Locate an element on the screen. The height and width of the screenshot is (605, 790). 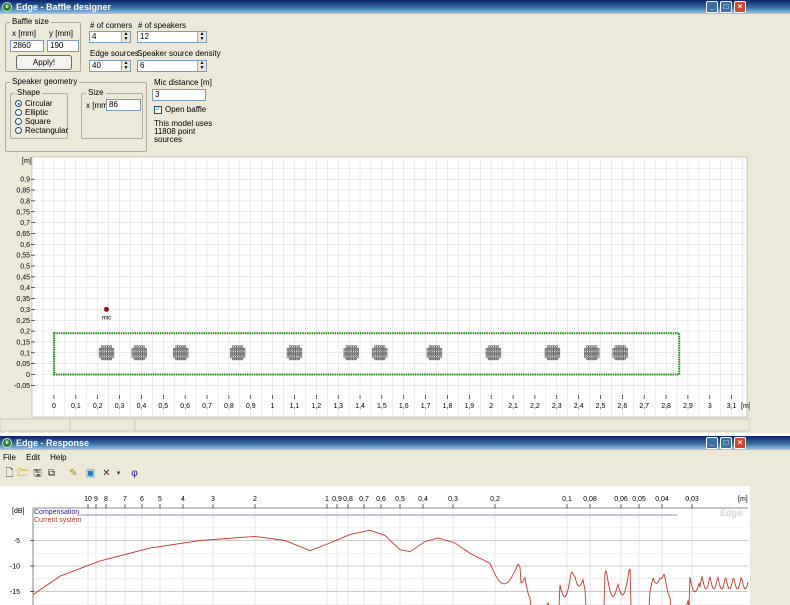
y-tick-label: 0 is located at coordinates (28, 375).